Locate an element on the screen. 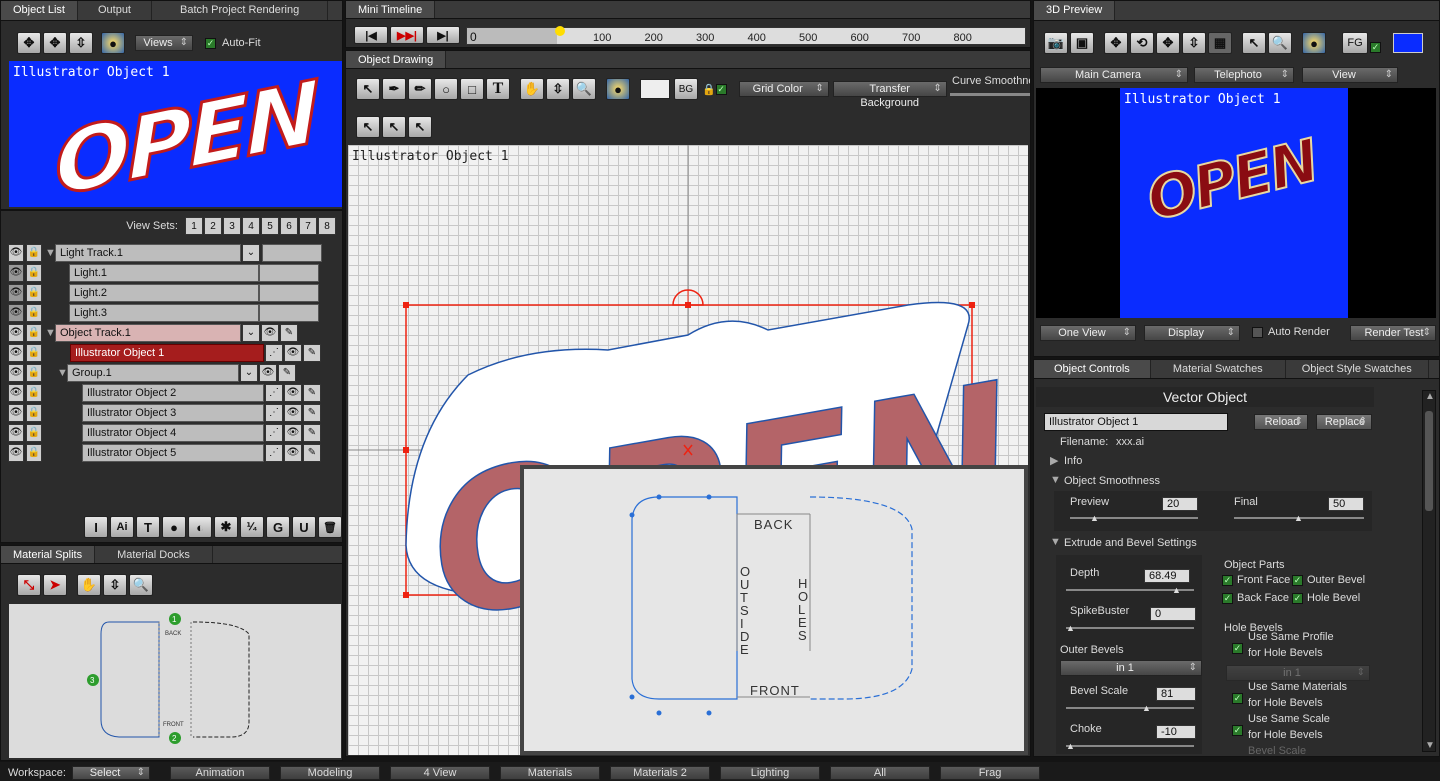 The height and width of the screenshot is (781, 1440). same-materials-checkbox: ✓ is located at coordinates (1237, 698).